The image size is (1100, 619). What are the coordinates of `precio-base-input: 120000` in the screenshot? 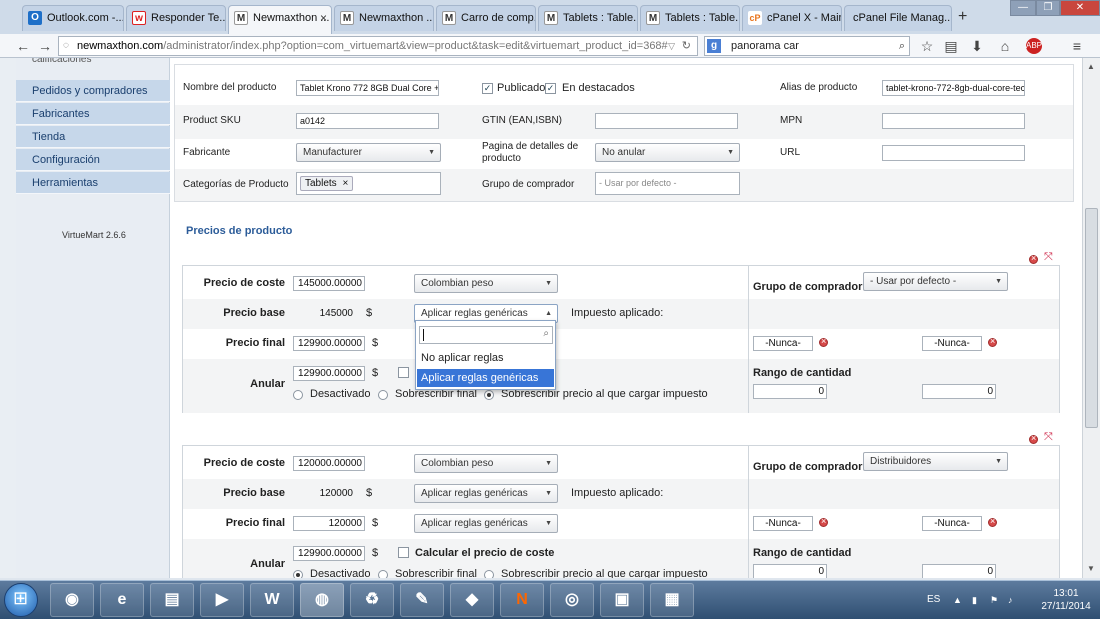 It's located at (324, 493).